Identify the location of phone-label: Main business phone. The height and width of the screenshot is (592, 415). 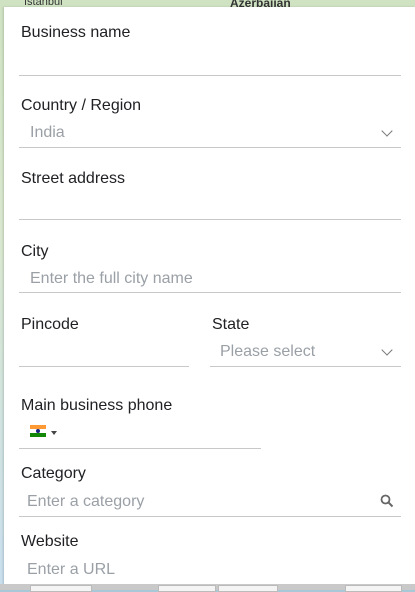
(97, 405).